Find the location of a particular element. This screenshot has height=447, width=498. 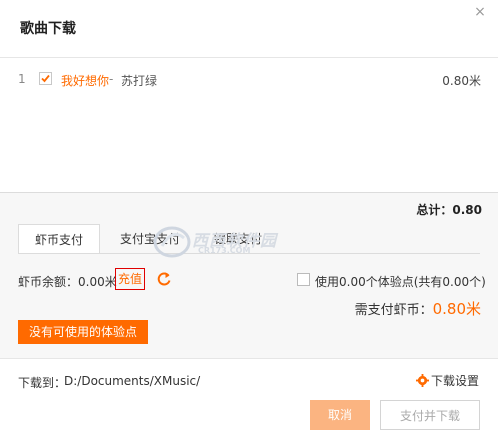

tab-shrimp-coin: 虾币支付 is located at coordinates (59, 239).